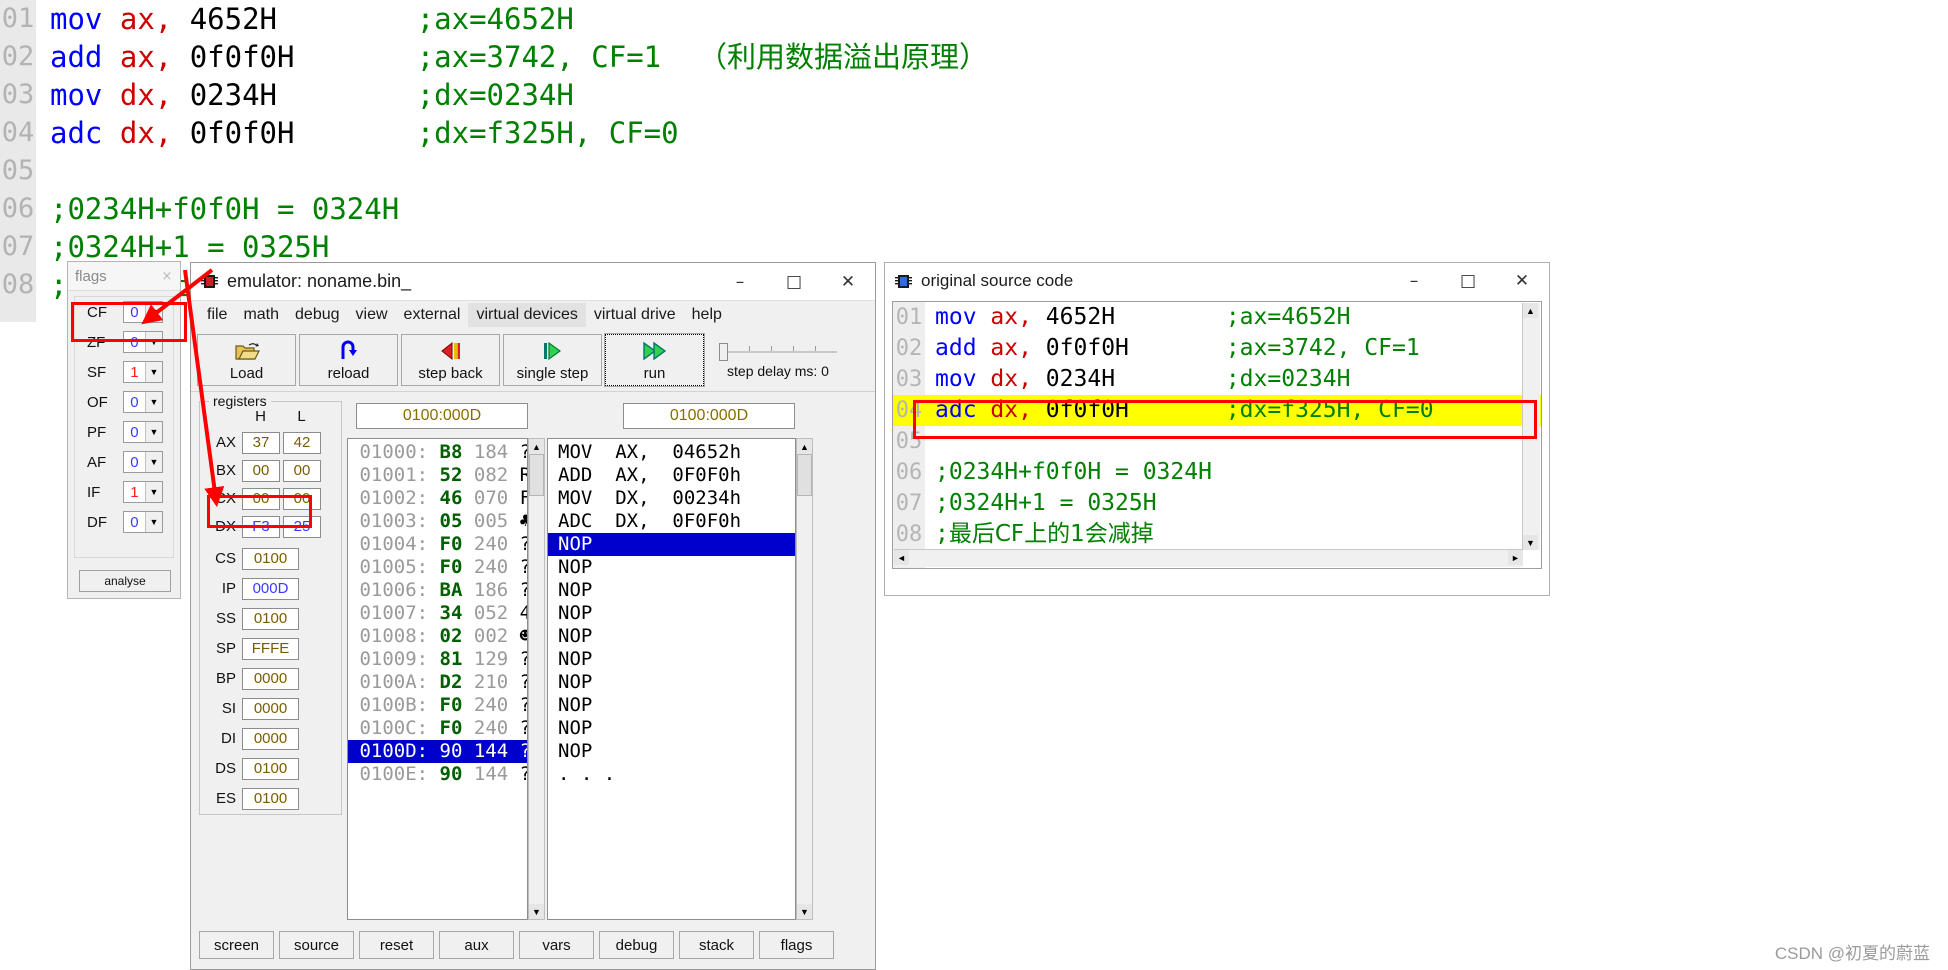 The height and width of the screenshot is (970, 1948). I want to click on register-ds-value: 0100, so click(270, 768).